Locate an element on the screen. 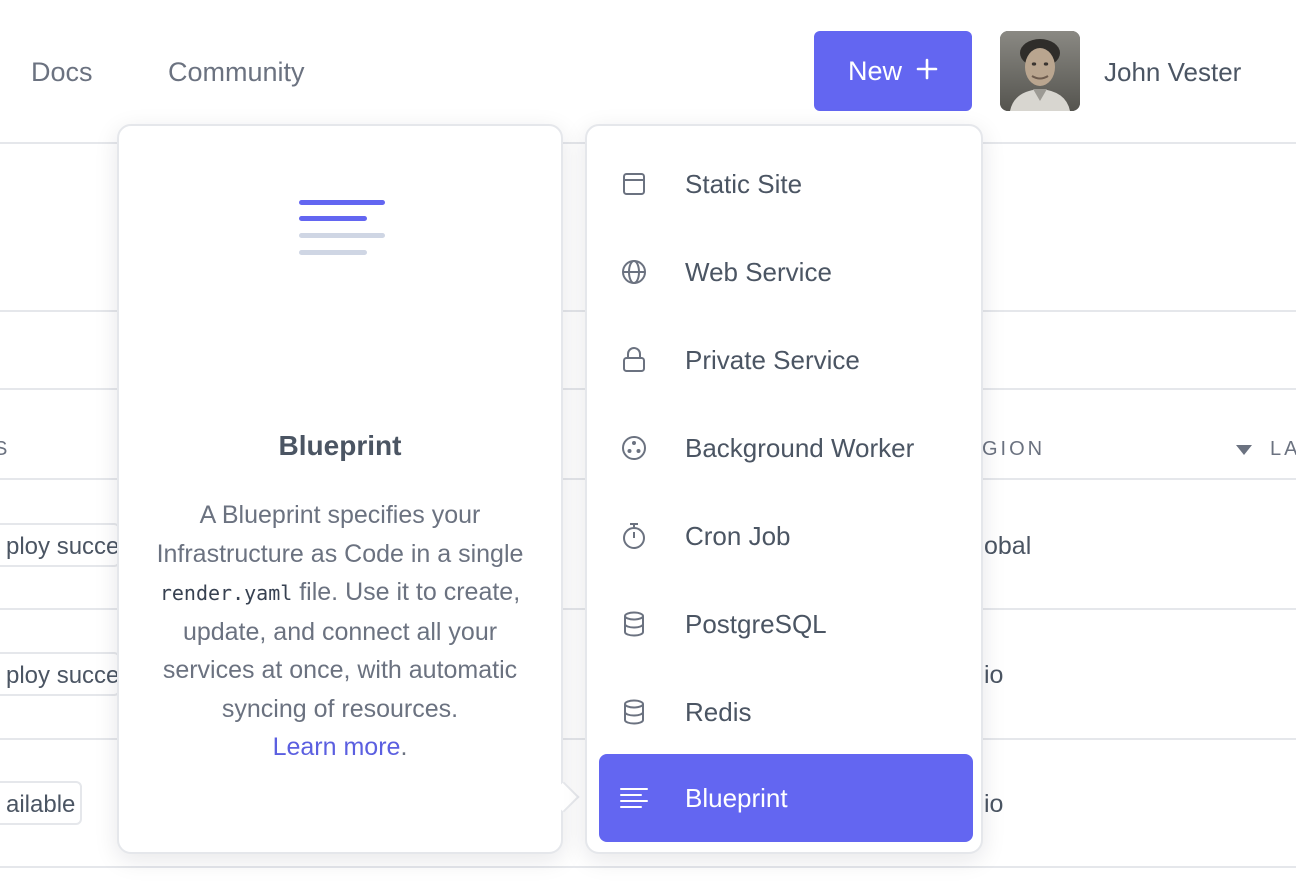 Image resolution: width=1296 pixels, height=882 pixels. menu-item-label: Web Service is located at coordinates (758, 271).